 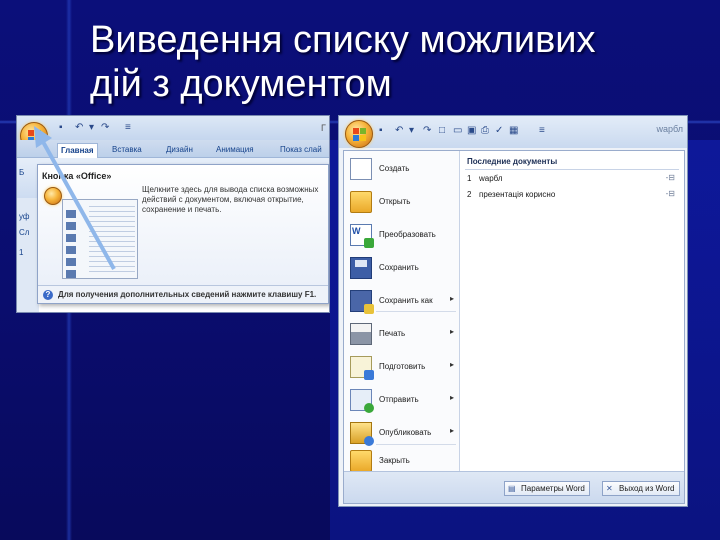 I want to click on menu-item-save-as-label: Сохранить как, so click(x=406, y=300).